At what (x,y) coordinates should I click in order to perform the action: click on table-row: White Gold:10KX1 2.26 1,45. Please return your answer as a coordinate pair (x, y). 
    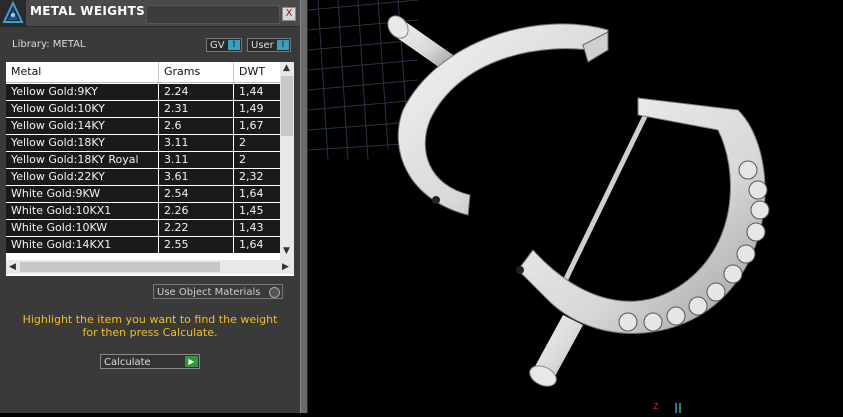
    Looking at the image, I should click on (143, 211).